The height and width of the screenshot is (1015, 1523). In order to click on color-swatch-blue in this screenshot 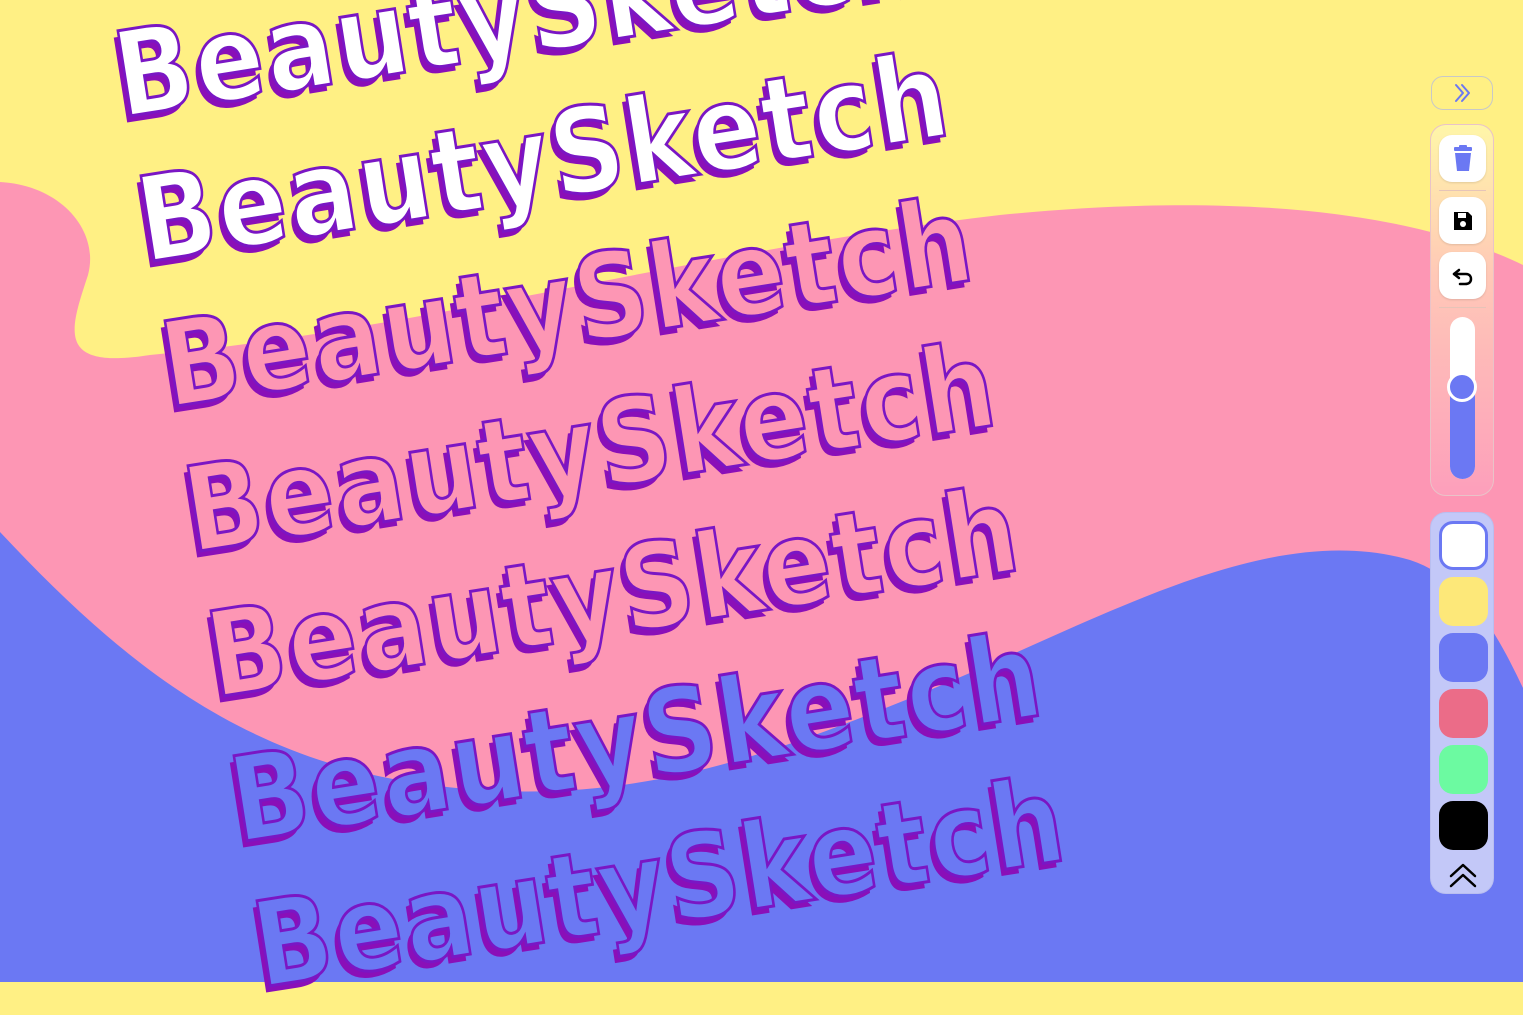, I will do `click(1463, 657)`.